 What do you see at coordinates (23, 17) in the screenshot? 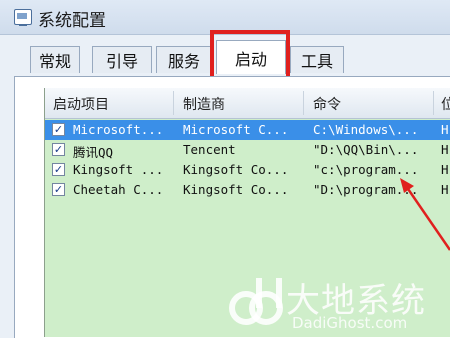
I see `system-config-icon` at bounding box center [23, 17].